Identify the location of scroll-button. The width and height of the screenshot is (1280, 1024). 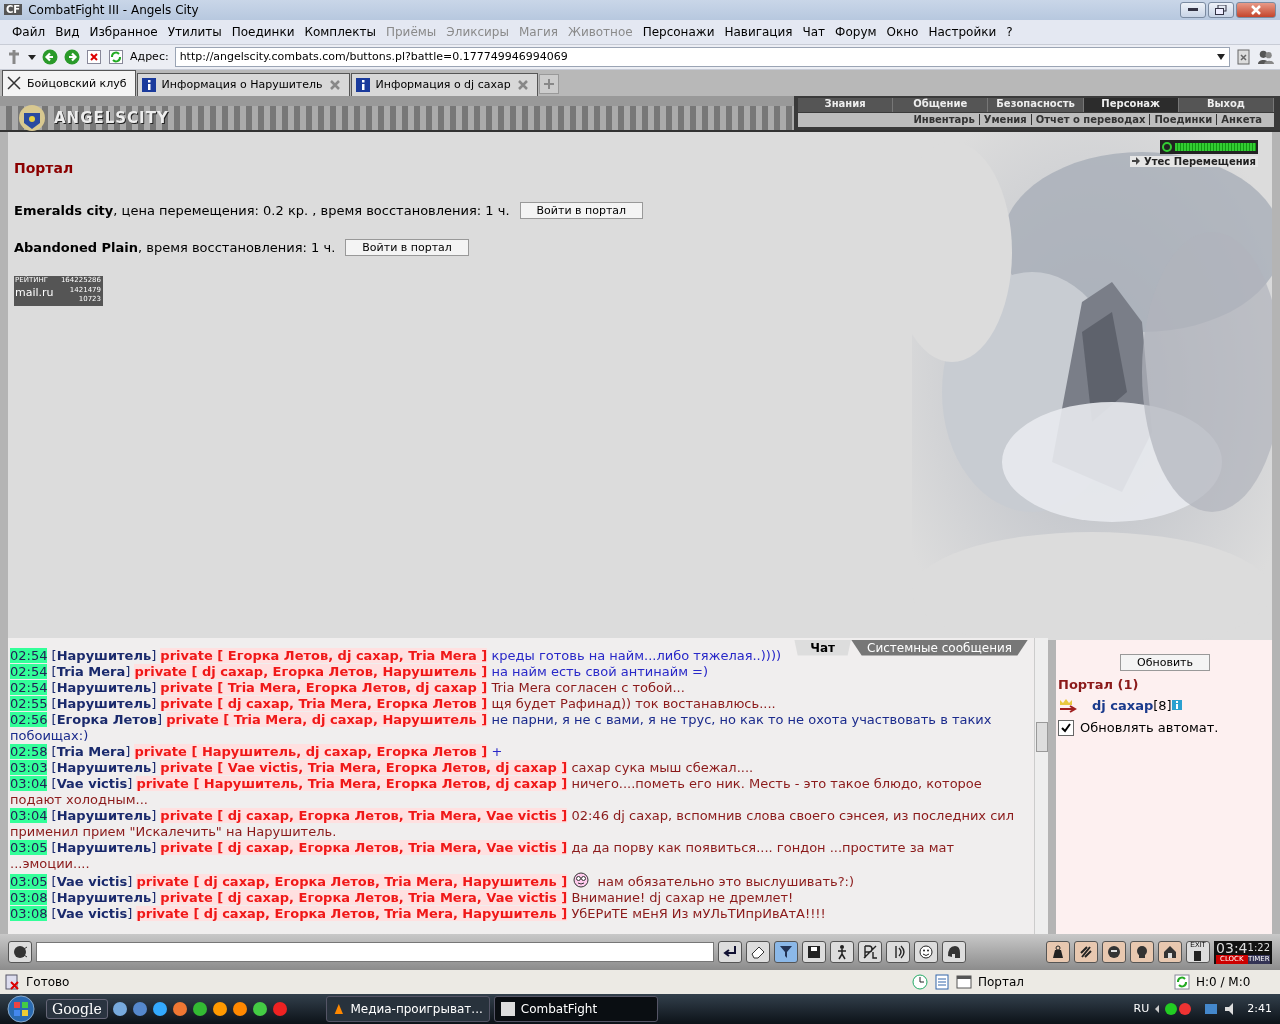
(1086, 952).